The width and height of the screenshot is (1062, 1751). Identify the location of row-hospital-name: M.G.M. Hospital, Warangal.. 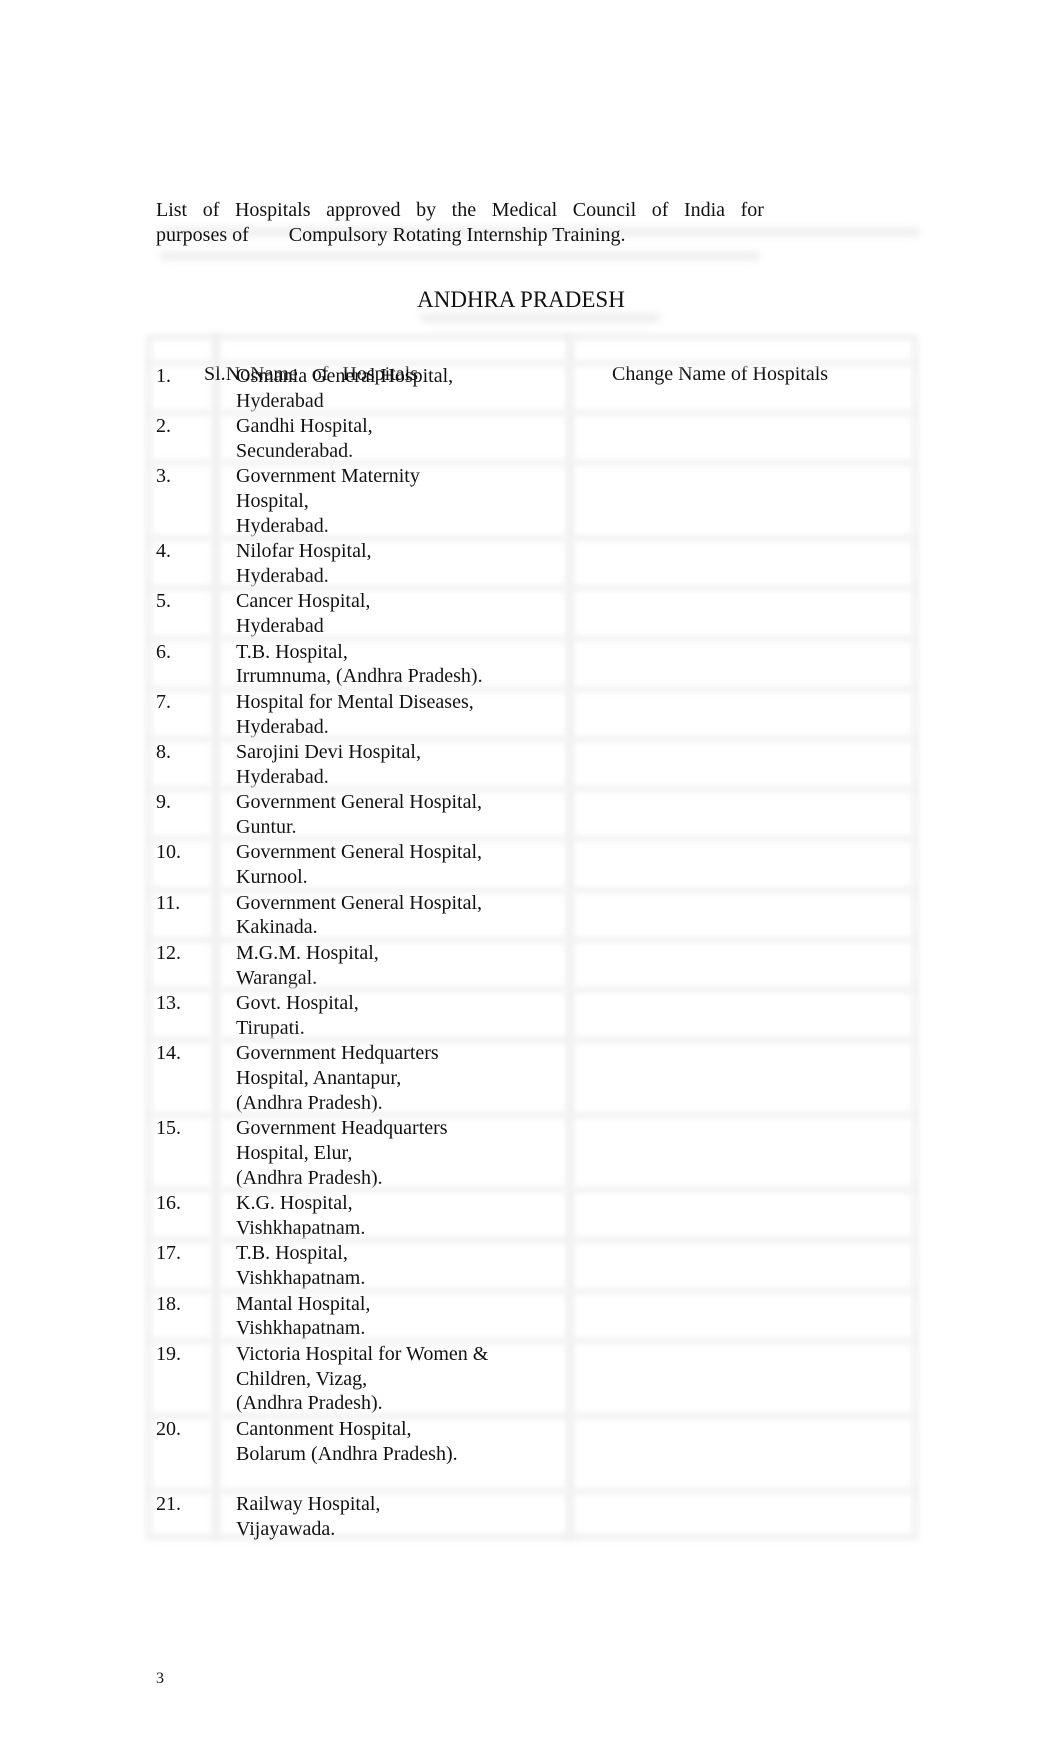
(307, 966).